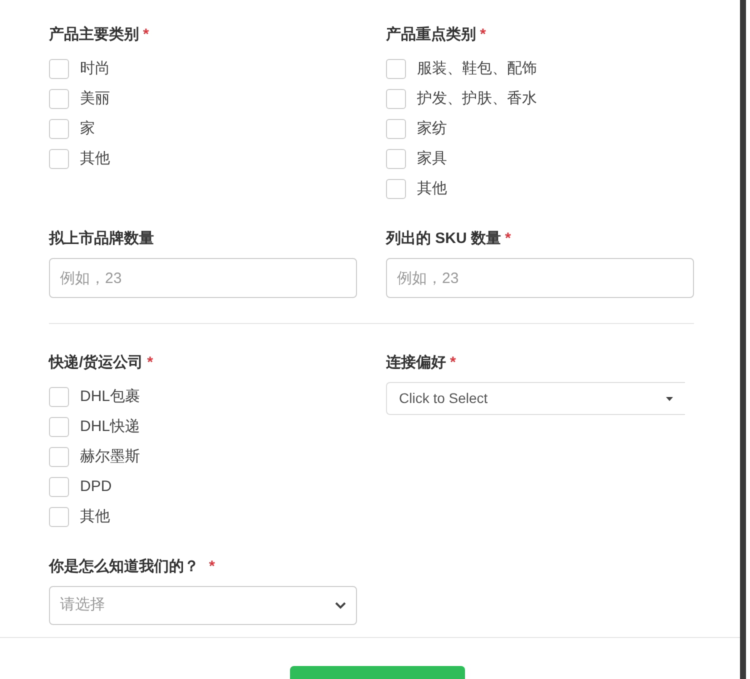 This screenshot has width=750, height=679. Describe the element at coordinates (535, 398) in the screenshot. I see `dropdown: Click to Select` at that location.